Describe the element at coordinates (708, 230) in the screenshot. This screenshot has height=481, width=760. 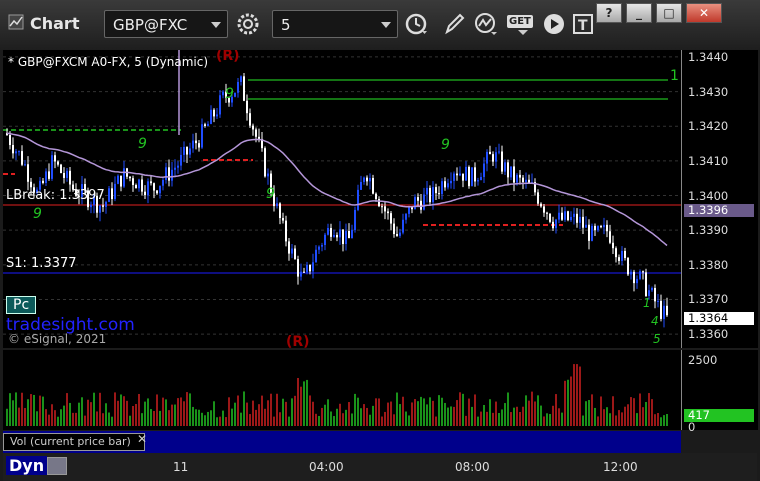
I see `price-tick: 1.3390` at that location.